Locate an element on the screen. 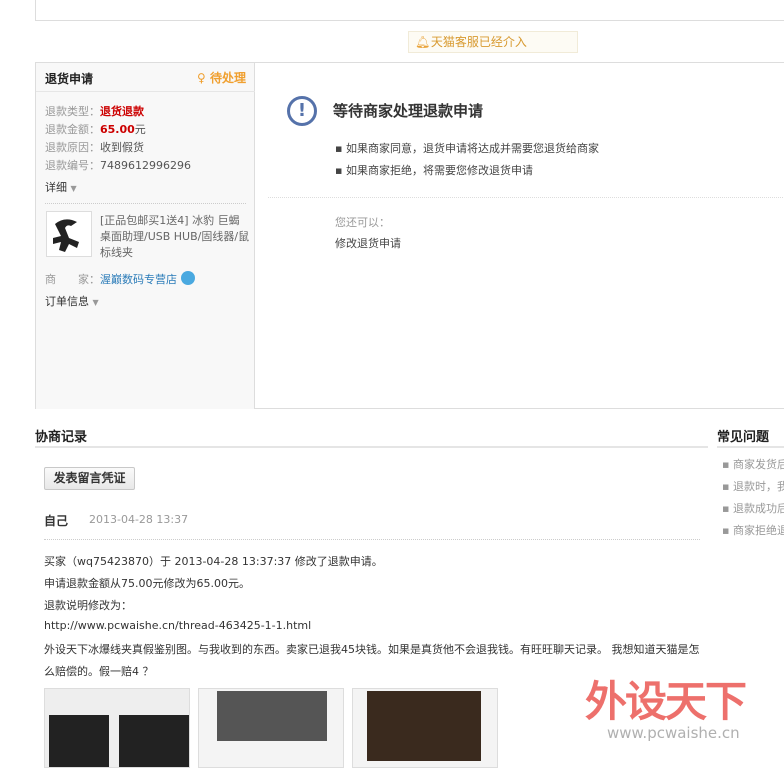 The width and height of the screenshot is (784, 768). refund-status: ♀︎ 待处理 is located at coordinates (221, 78).